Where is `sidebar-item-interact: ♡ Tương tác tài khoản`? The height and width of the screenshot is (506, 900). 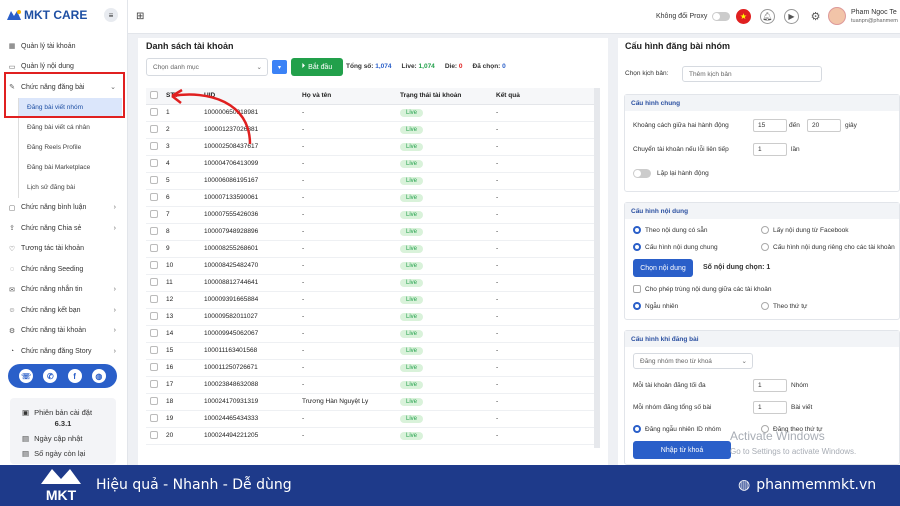 sidebar-item-interact: ♡ Tương tác tài khoản is located at coordinates (64, 249).